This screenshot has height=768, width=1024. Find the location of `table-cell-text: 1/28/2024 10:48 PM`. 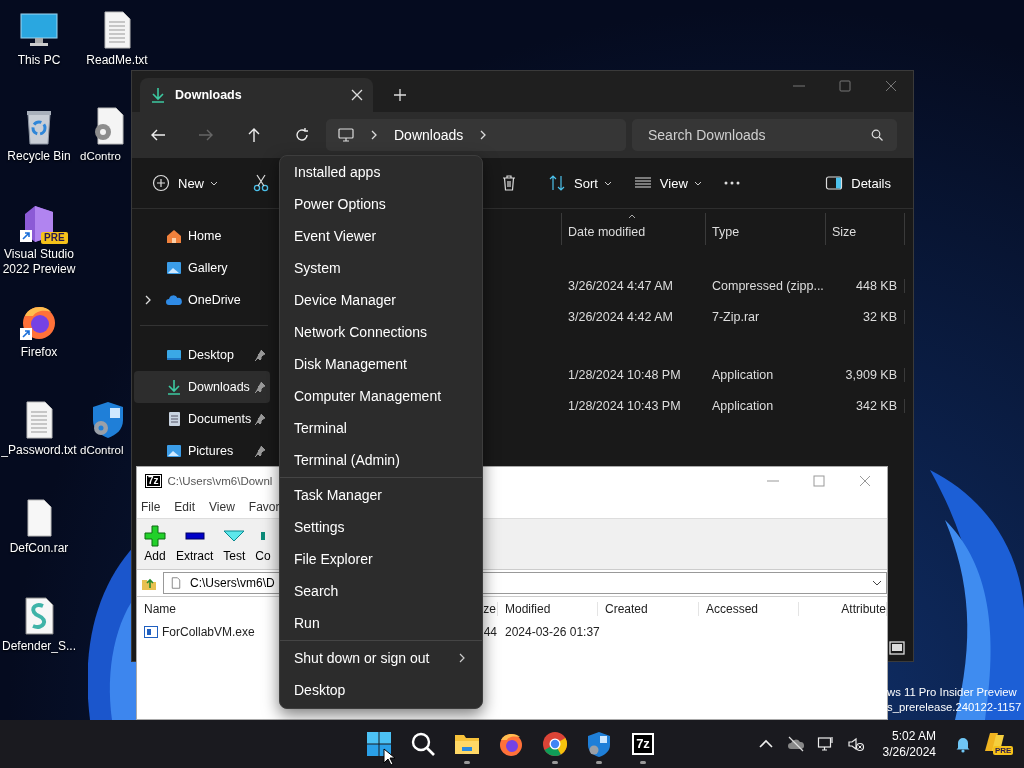

table-cell-text: 1/28/2024 10:48 PM is located at coordinates (624, 374).